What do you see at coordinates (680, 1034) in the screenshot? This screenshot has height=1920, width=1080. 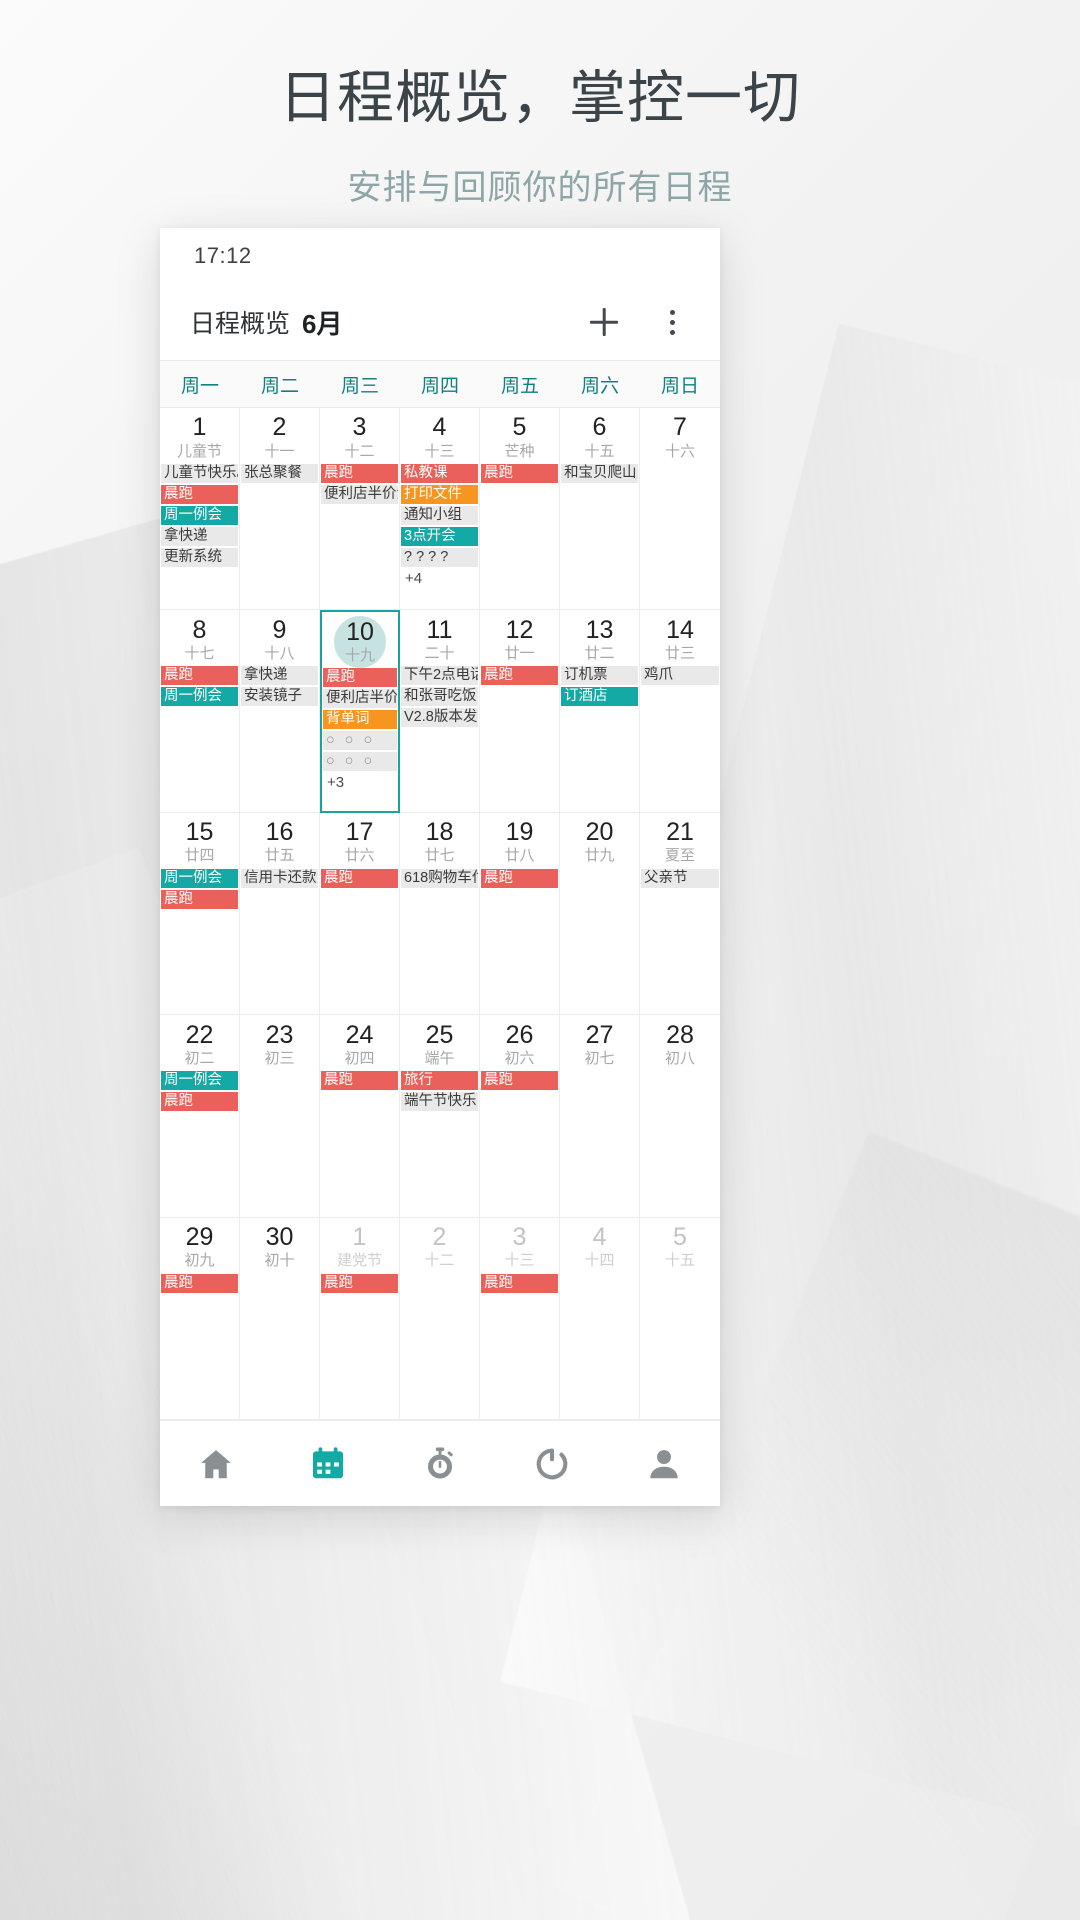 I see `day-number: 28` at bounding box center [680, 1034].